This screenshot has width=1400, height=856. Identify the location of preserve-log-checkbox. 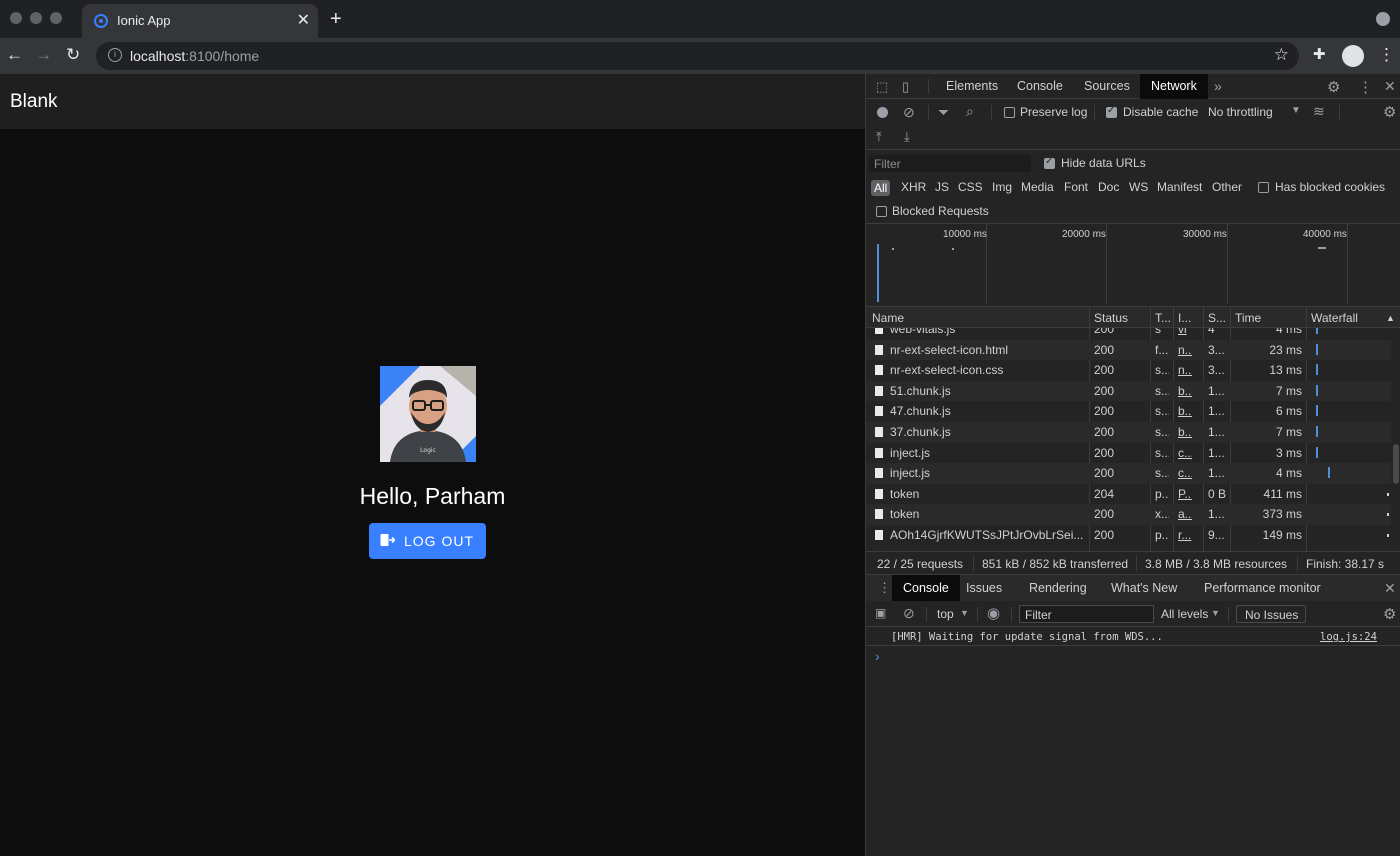
(1009, 112).